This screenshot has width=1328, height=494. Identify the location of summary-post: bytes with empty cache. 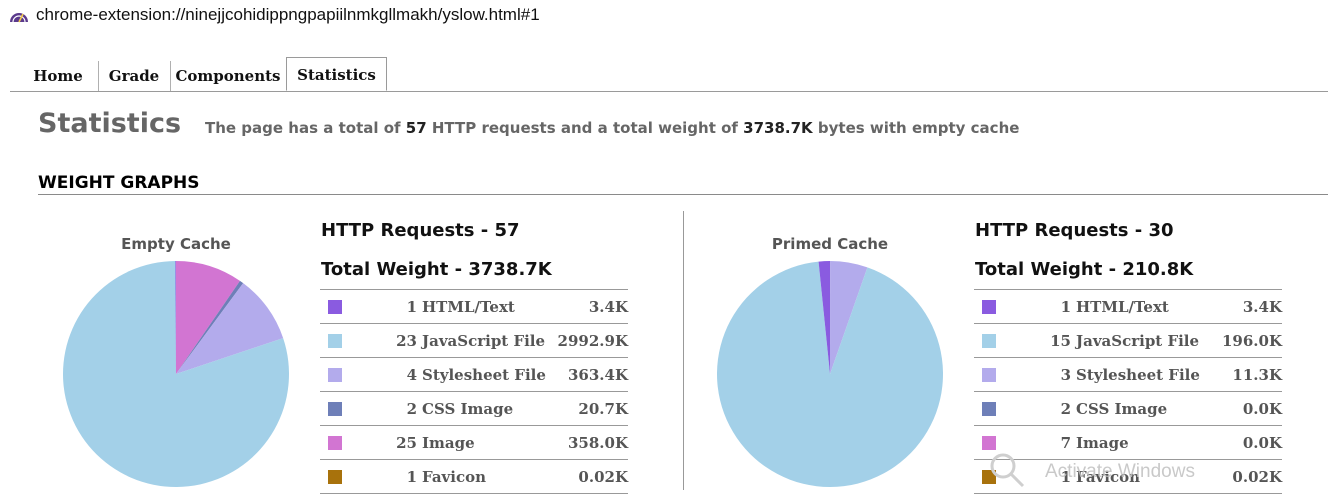
(916, 128).